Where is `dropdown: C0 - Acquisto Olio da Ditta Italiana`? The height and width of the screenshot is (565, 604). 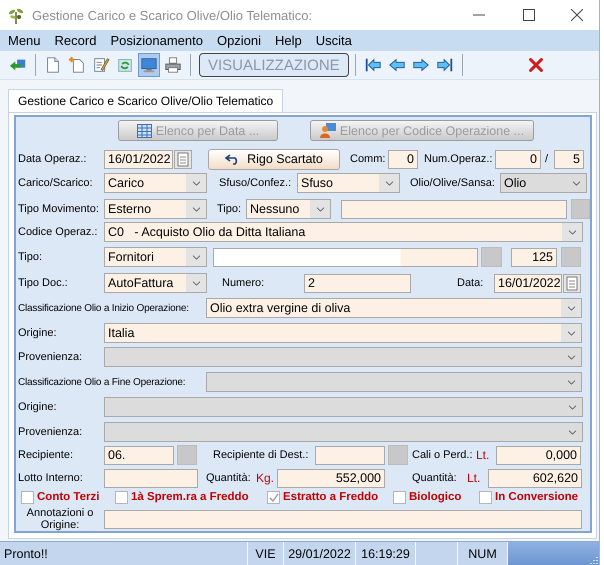
dropdown: C0 - Acquisto Olio da Ditta Italiana is located at coordinates (343, 232).